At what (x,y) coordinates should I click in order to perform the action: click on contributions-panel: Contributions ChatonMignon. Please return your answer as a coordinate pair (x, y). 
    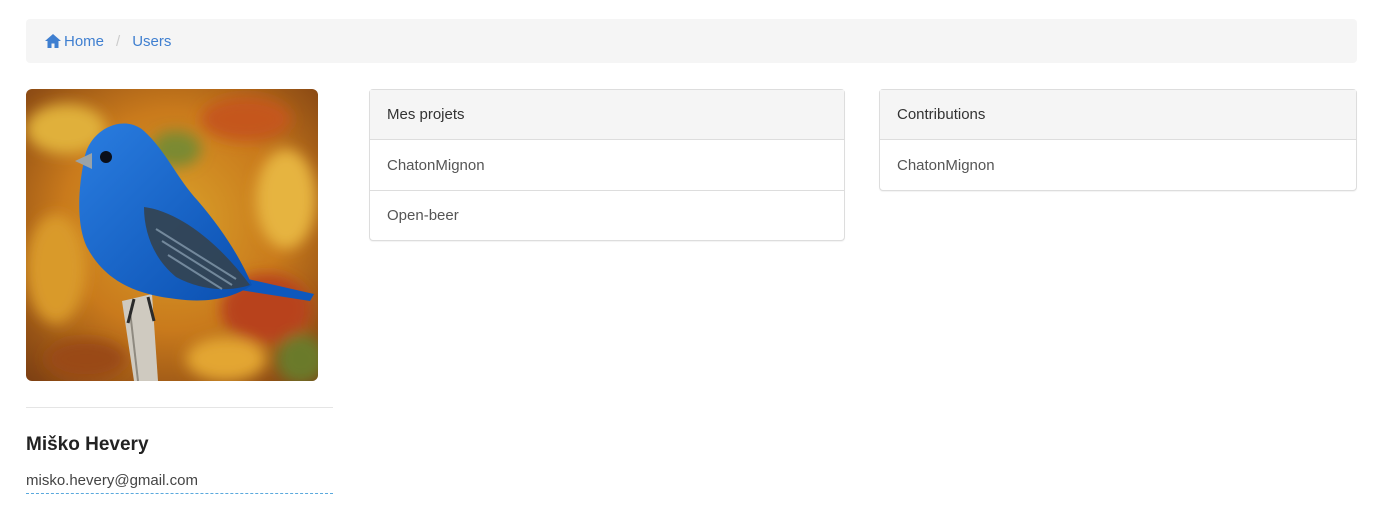
    Looking at the image, I should click on (1118, 140).